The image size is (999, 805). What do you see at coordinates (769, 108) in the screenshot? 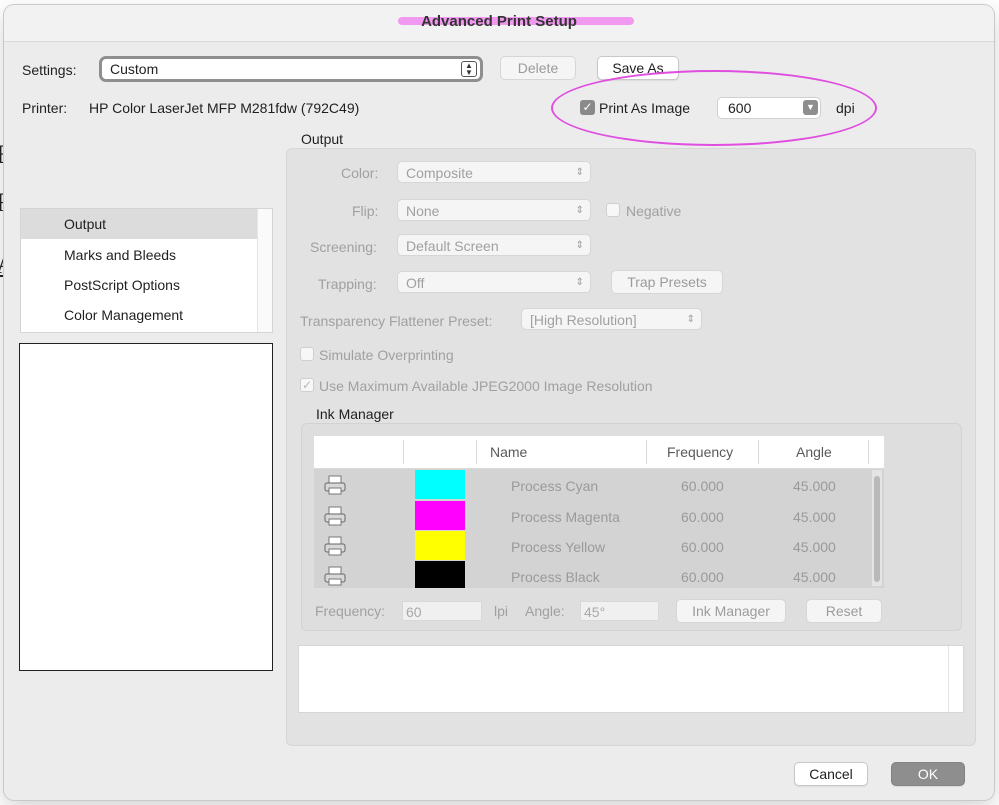
I see `dpi-select: 600 ▼` at bounding box center [769, 108].